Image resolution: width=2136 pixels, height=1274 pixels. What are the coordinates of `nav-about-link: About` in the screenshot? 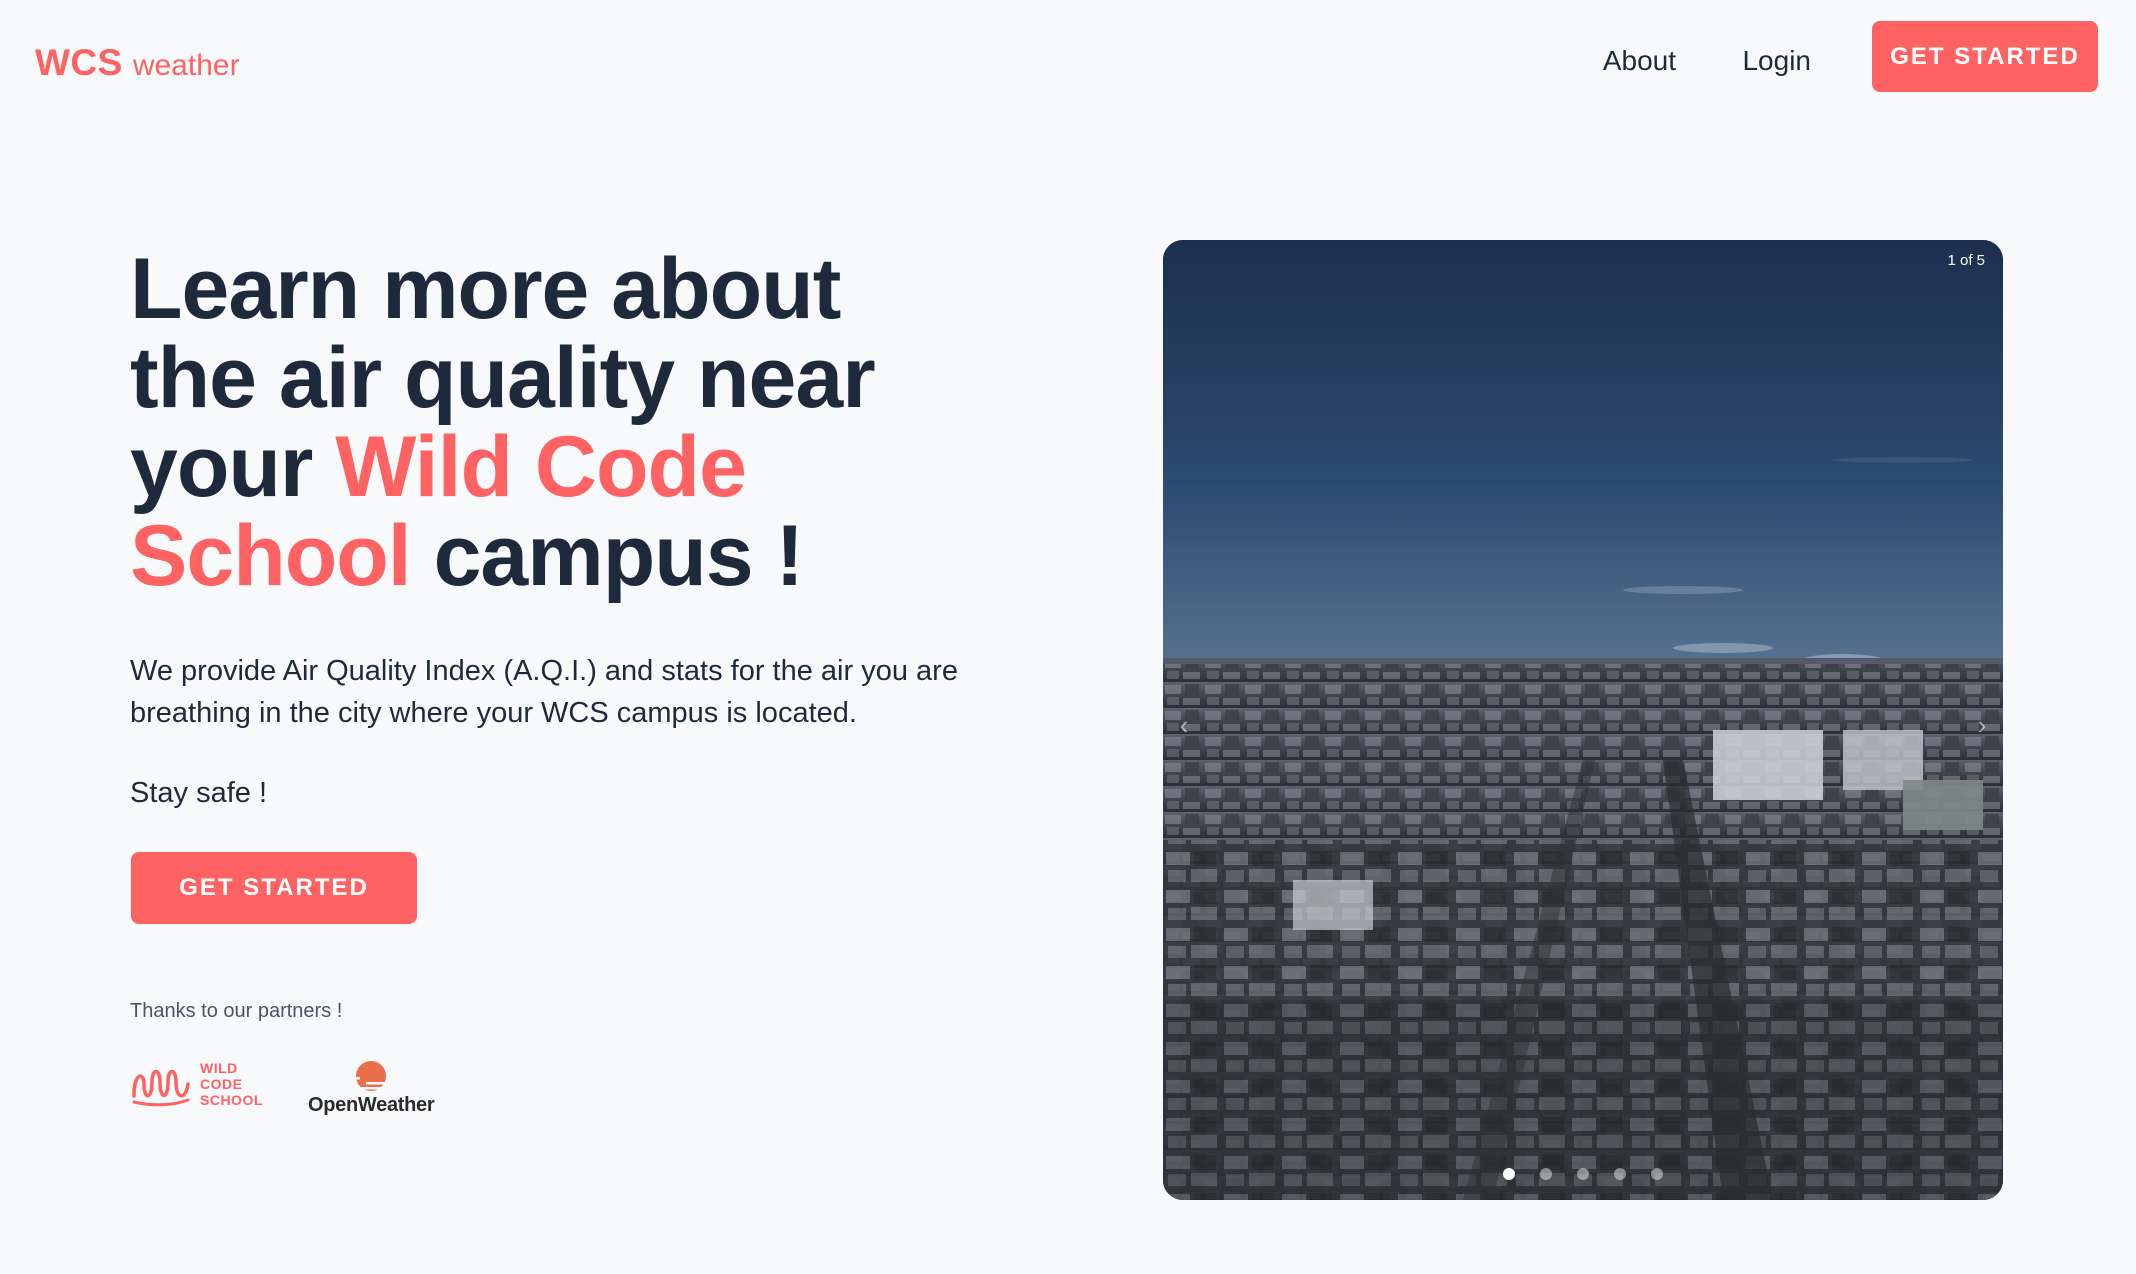 It's located at (1639, 61).